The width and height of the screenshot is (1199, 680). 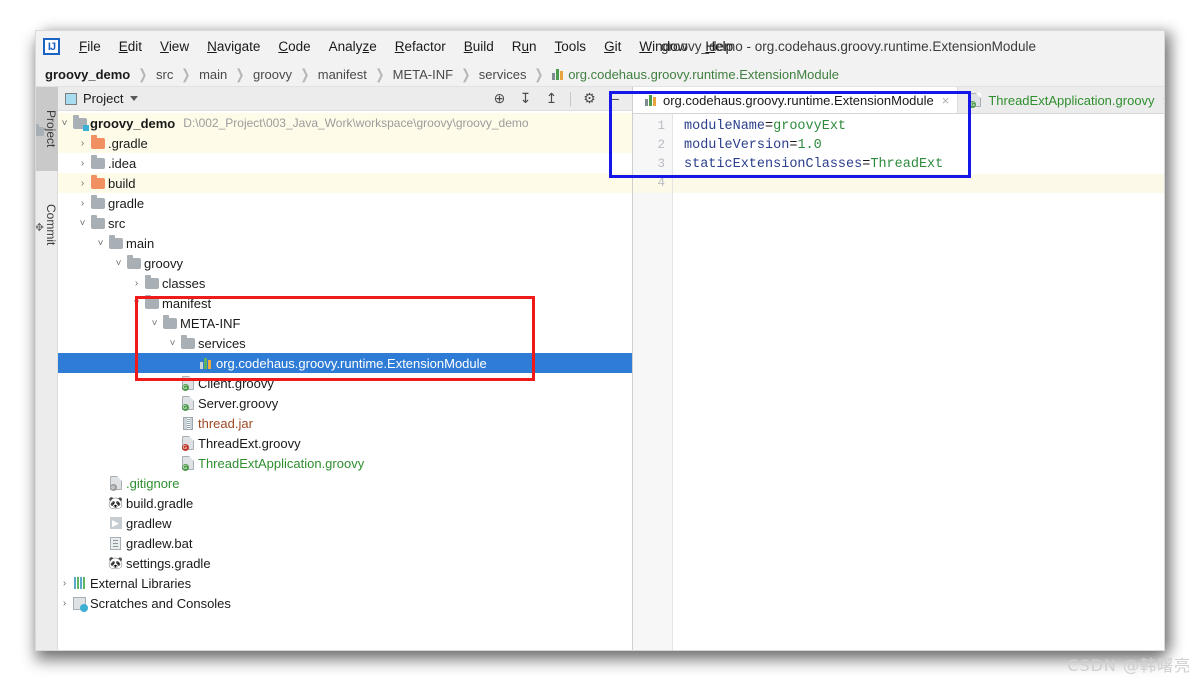 What do you see at coordinates (571, 46) in the screenshot?
I see `menu-item-tools: Tools` at bounding box center [571, 46].